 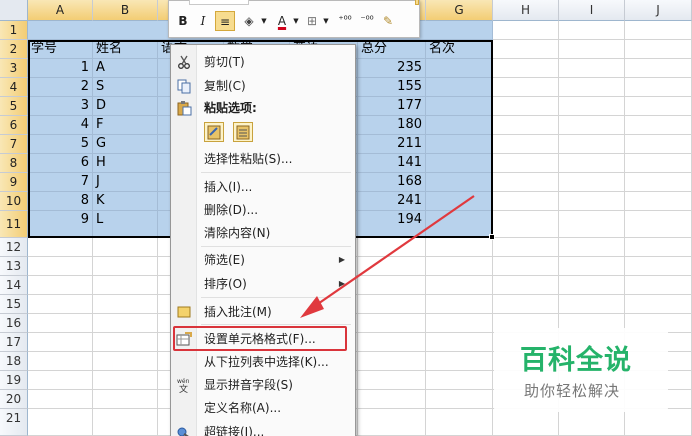 I want to click on cell-student-name: K, so click(x=125, y=201).